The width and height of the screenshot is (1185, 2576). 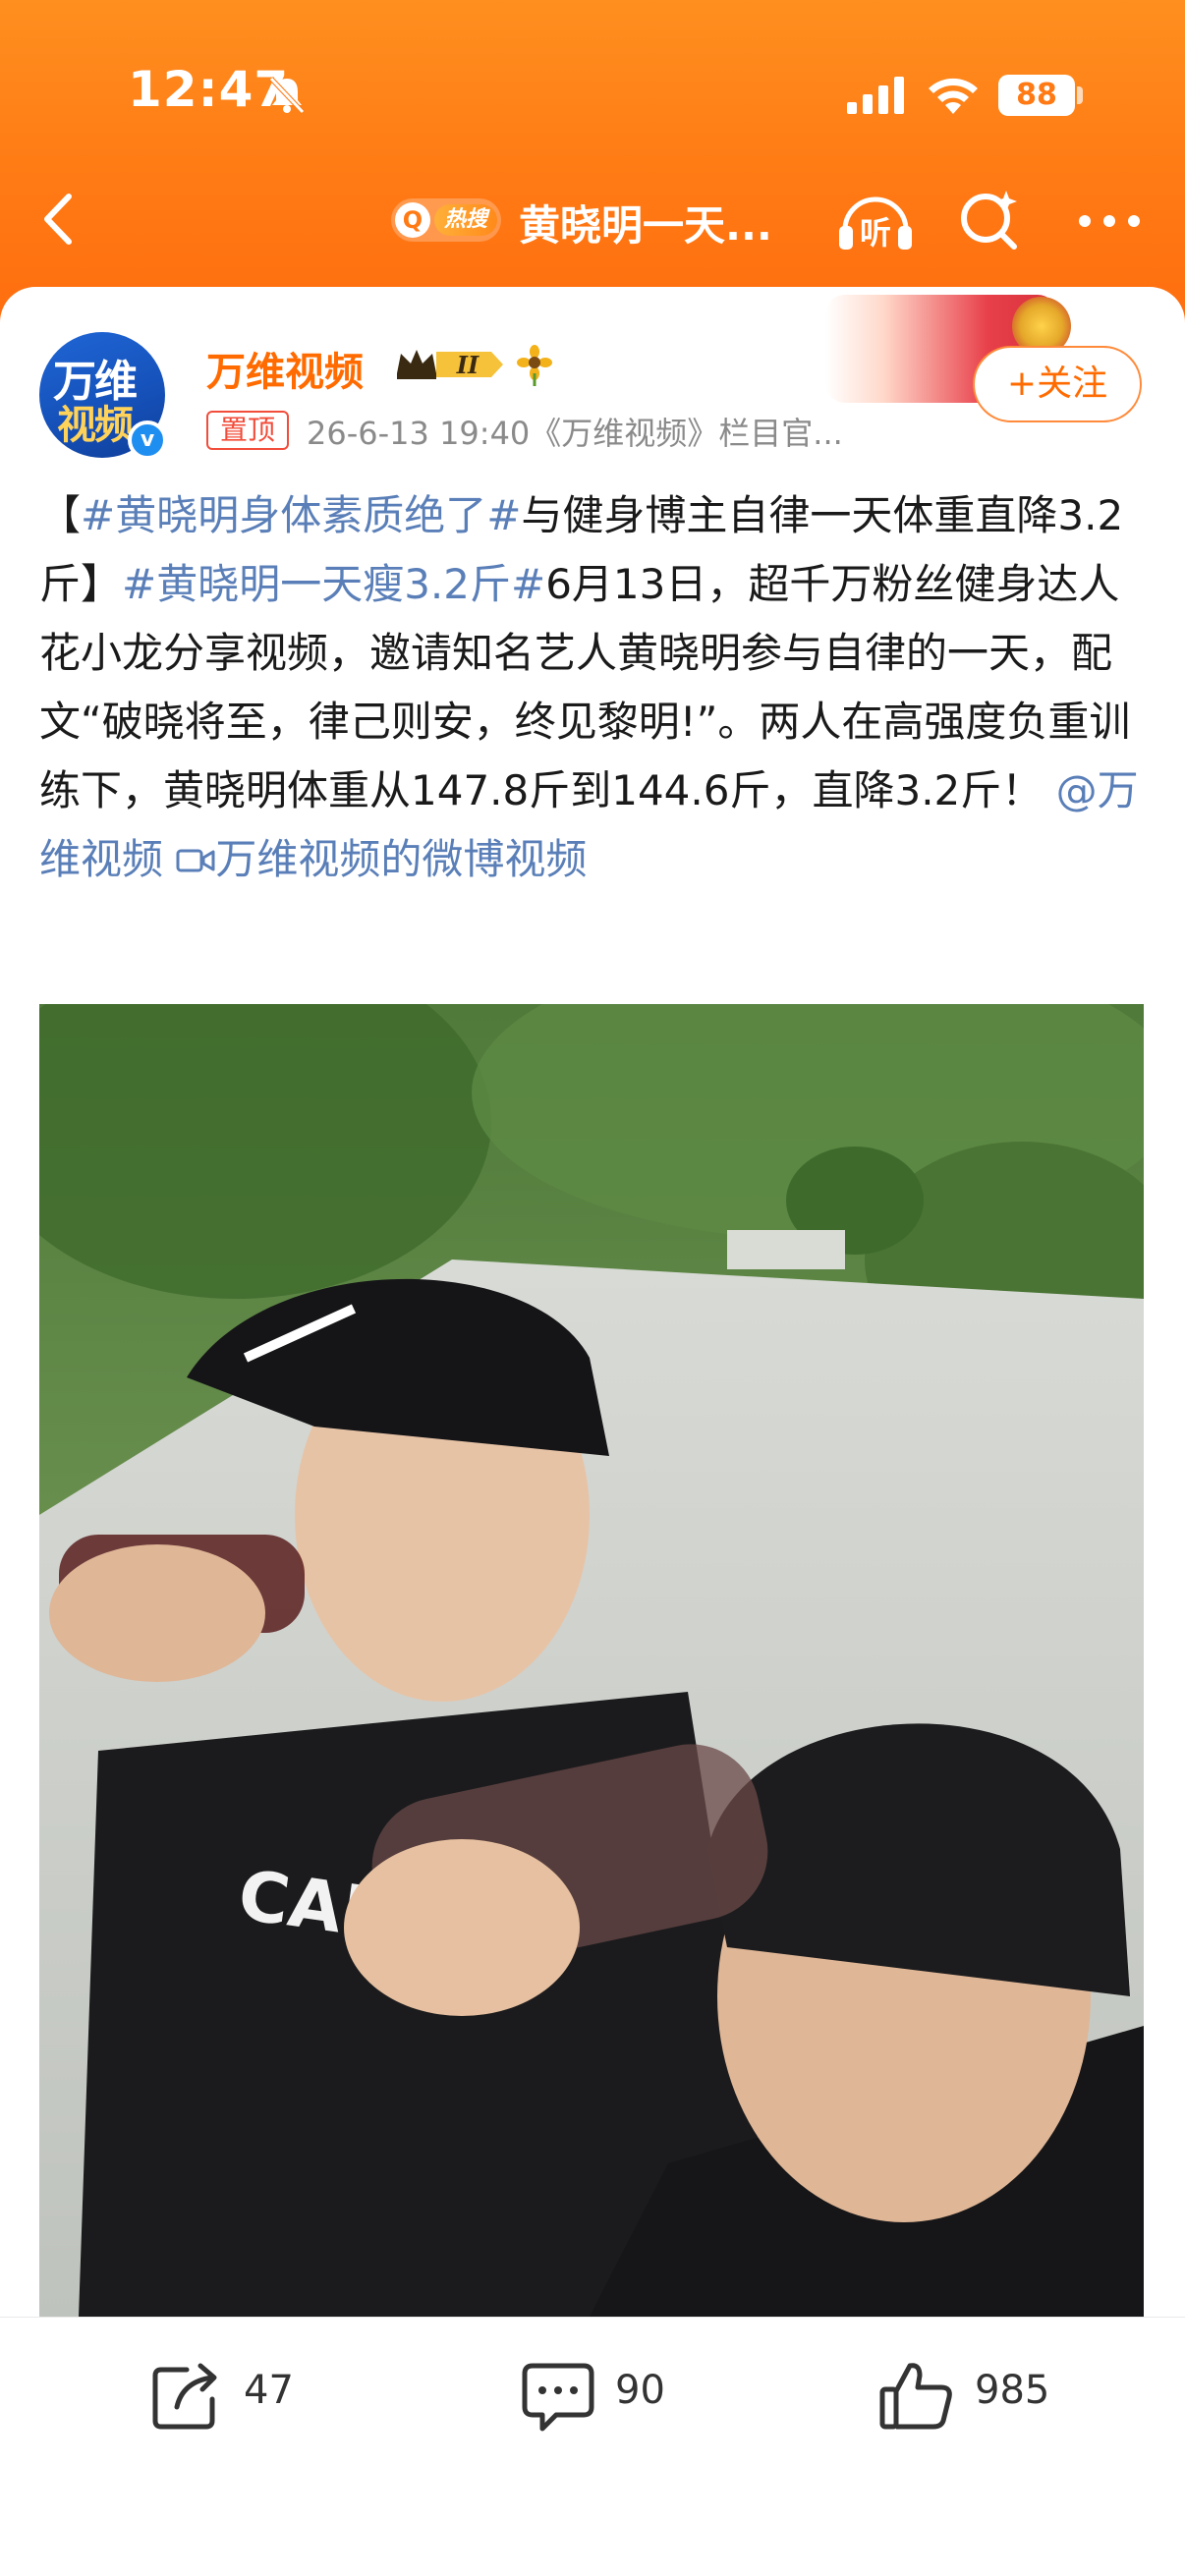 What do you see at coordinates (61, 515) in the screenshot?
I see `bracket-text: 【` at bounding box center [61, 515].